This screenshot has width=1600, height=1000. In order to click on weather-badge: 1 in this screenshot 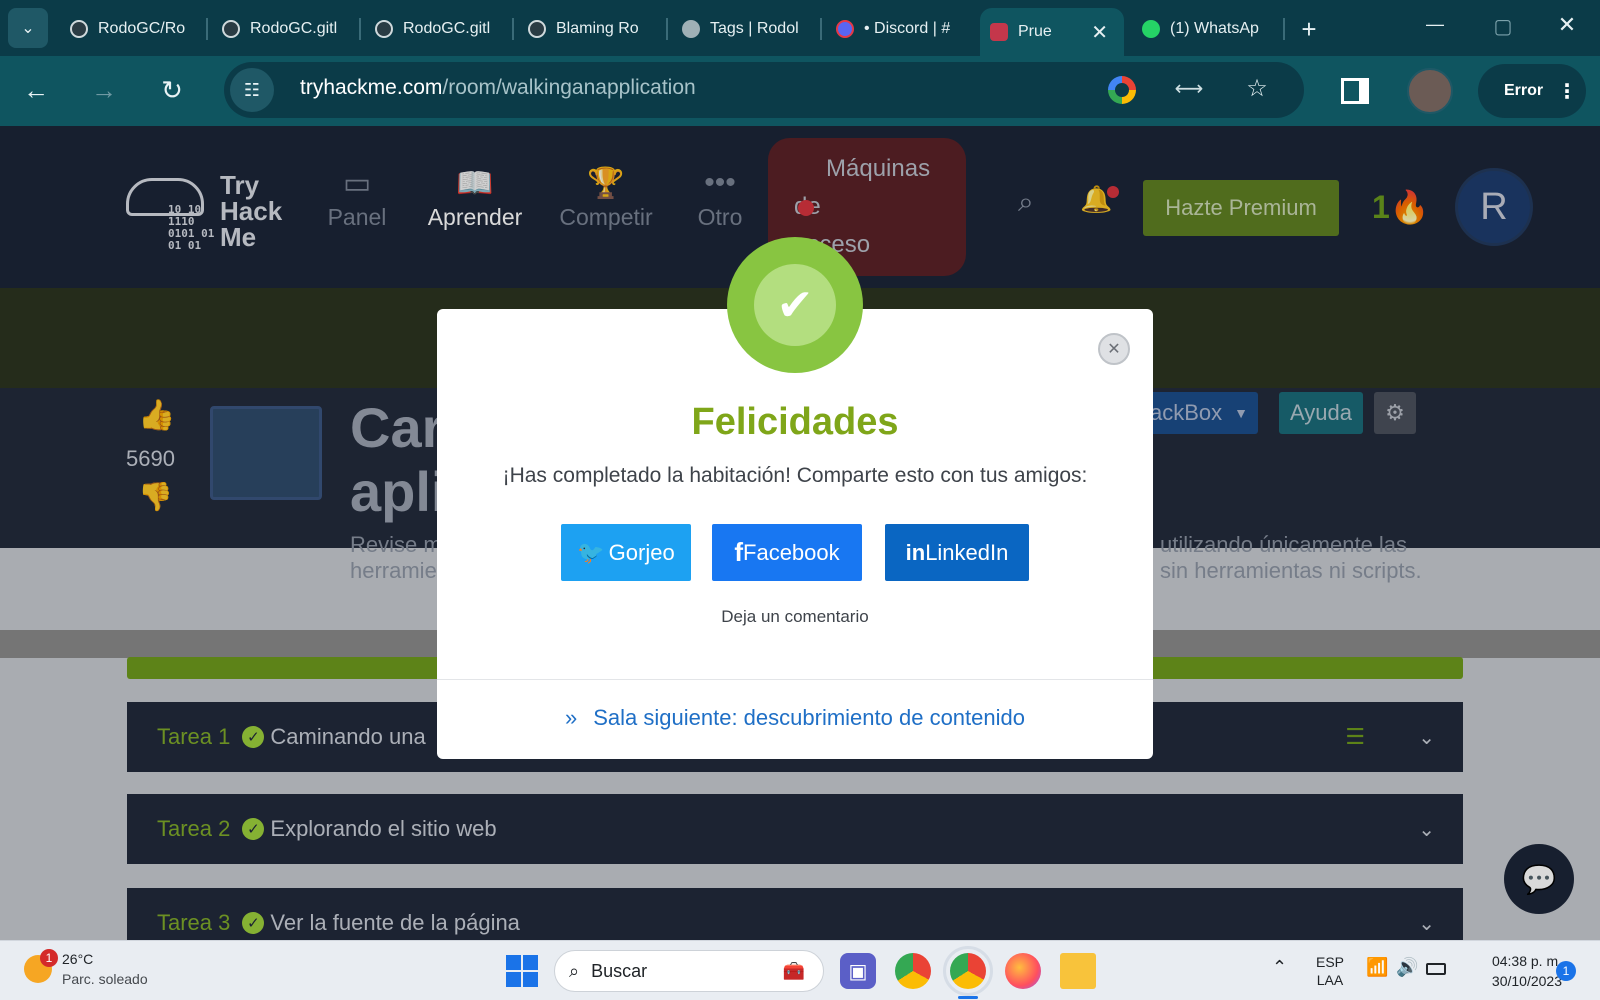, I will do `click(49, 958)`.